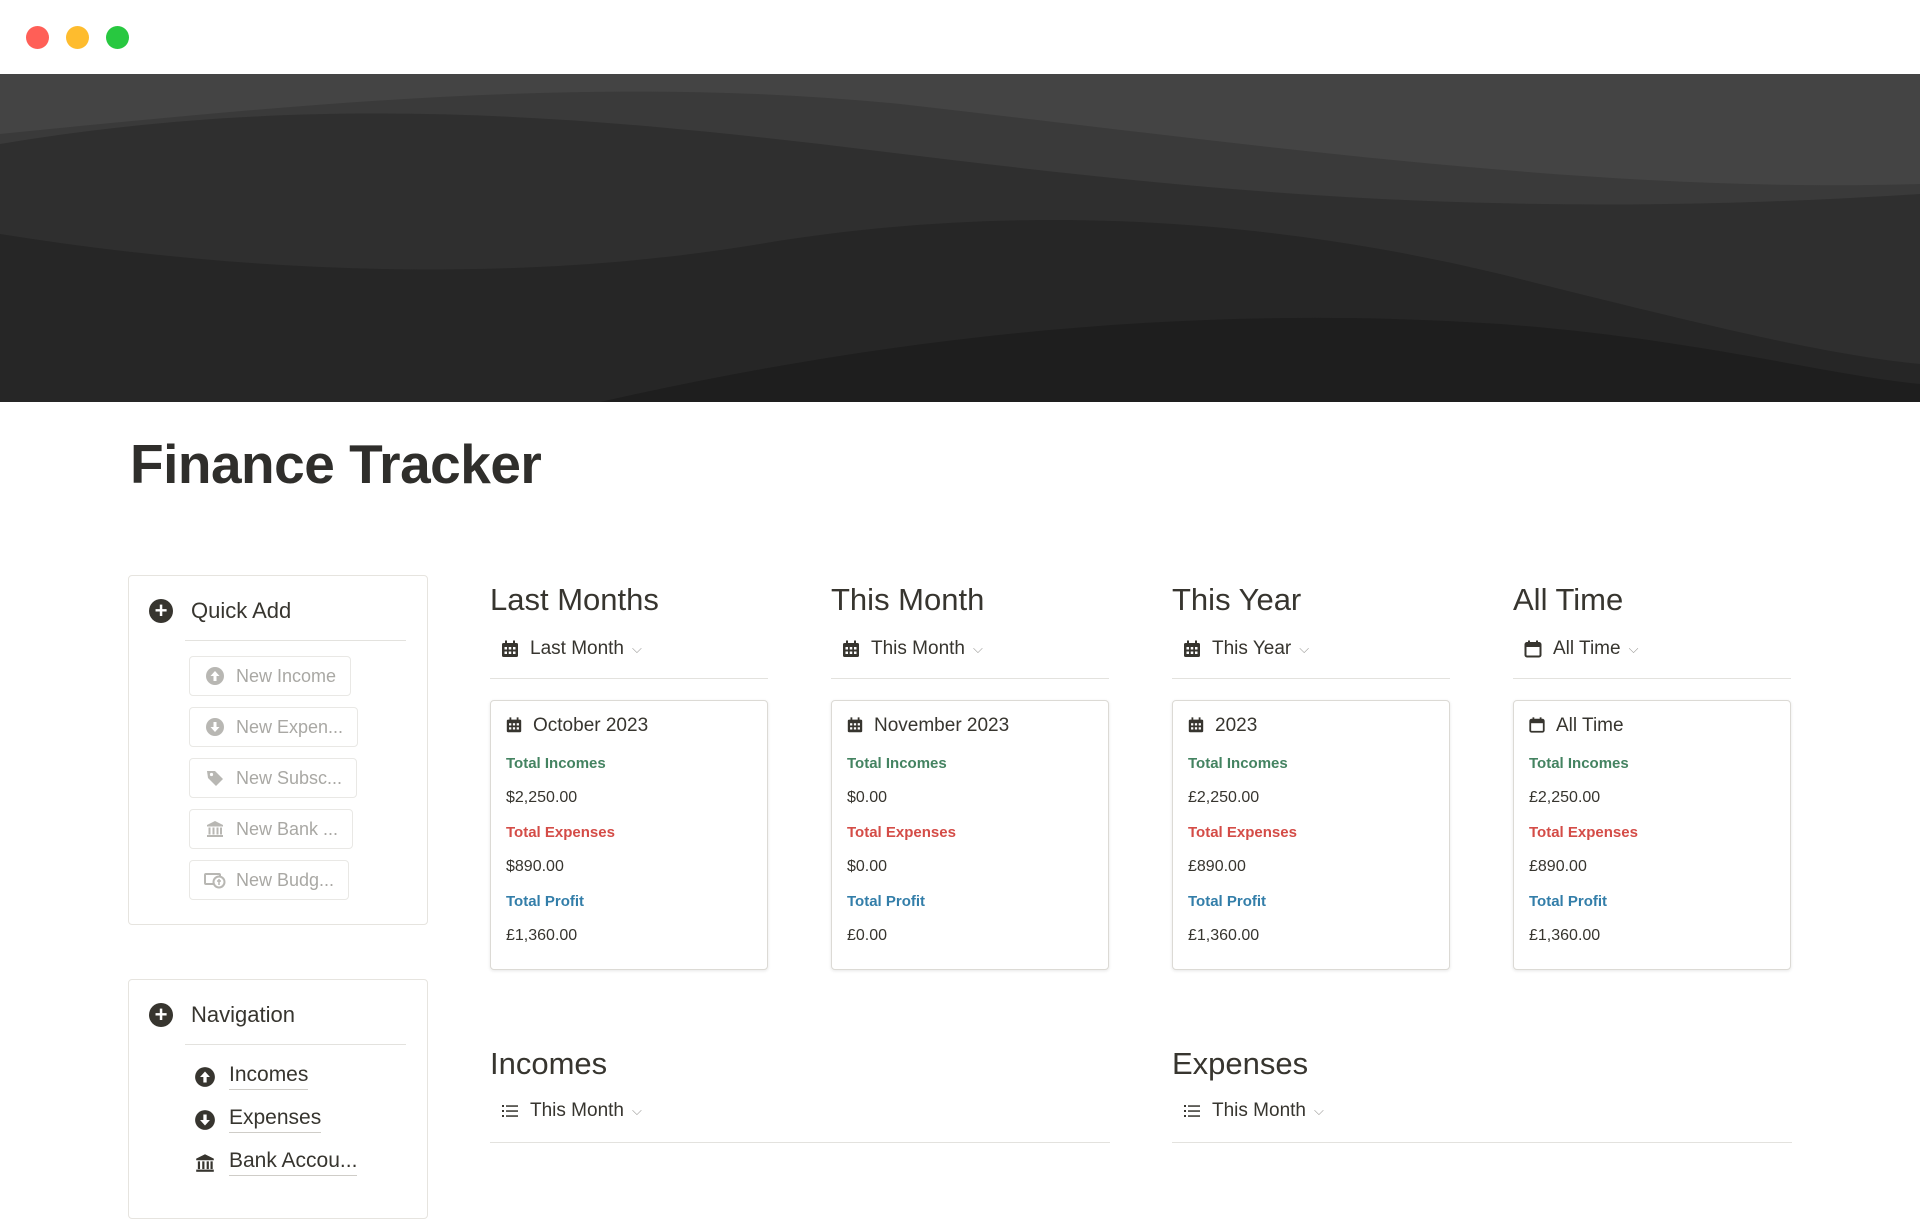 The width and height of the screenshot is (1920, 1219). I want to click on card-title-text: 2023, so click(1236, 725).